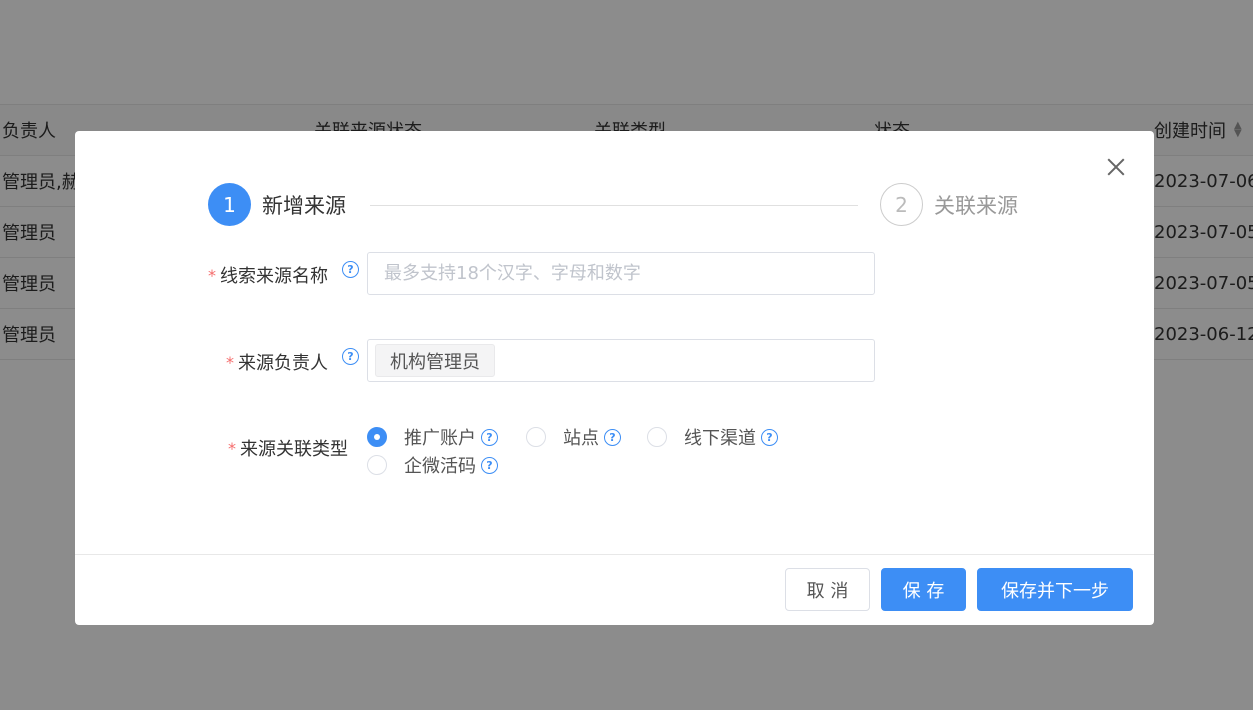  Describe the element at coordinates (827, 589) in the screenshot. I see `cancel-button: 取 消` at that location.